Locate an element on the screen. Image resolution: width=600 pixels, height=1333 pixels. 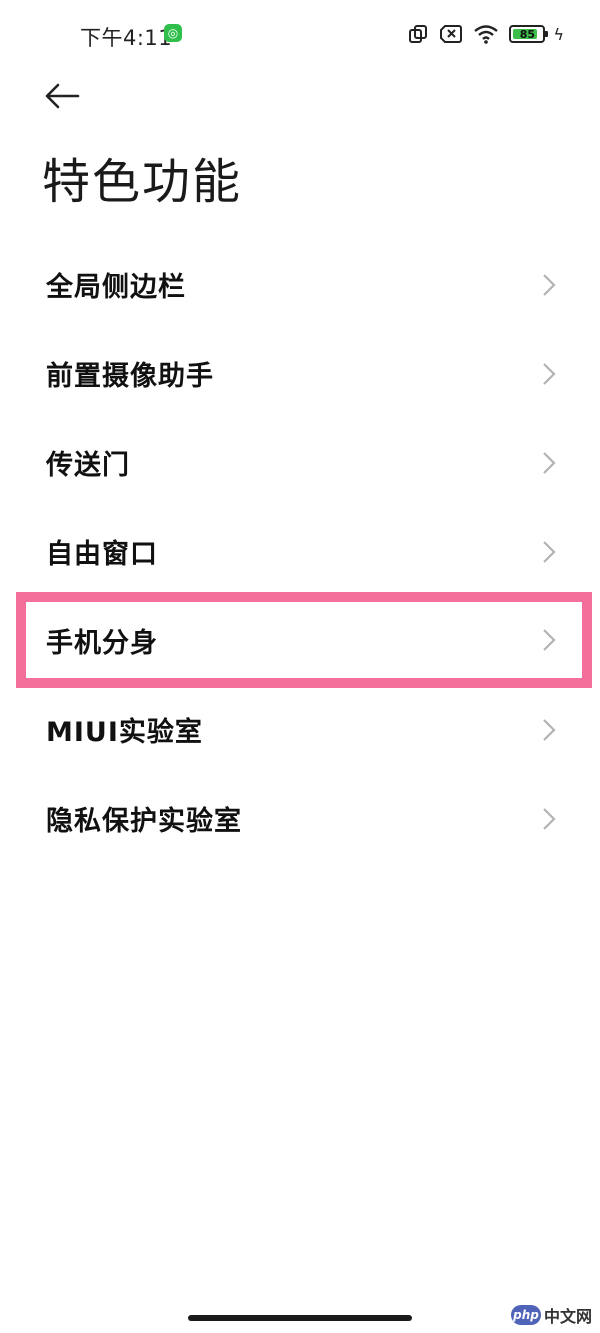
list-item-portal: 传送门 is located at coordinates (300, 462).